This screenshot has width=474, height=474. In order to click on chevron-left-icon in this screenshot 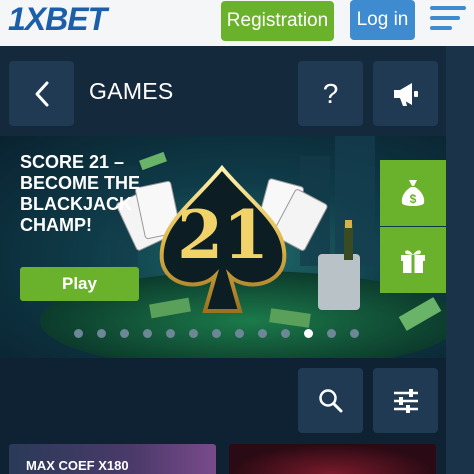, I will do `click(41, 93)`.